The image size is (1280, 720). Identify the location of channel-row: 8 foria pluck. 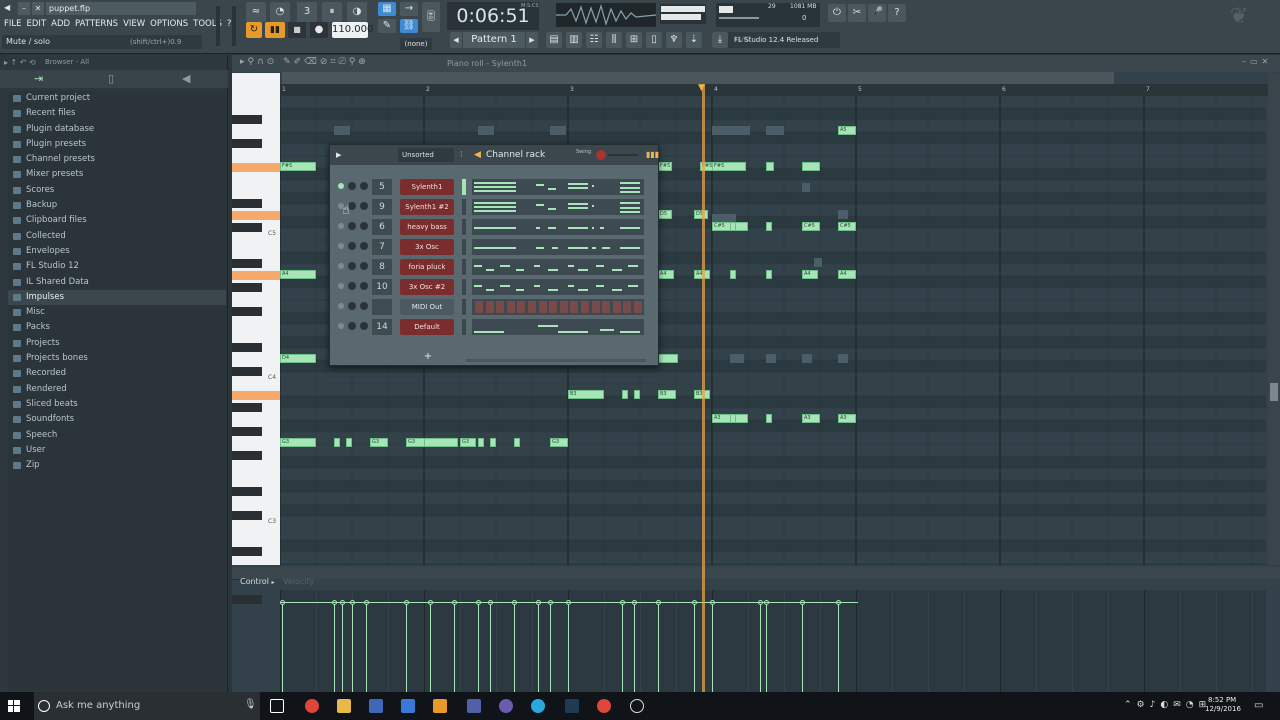
(494, 267).